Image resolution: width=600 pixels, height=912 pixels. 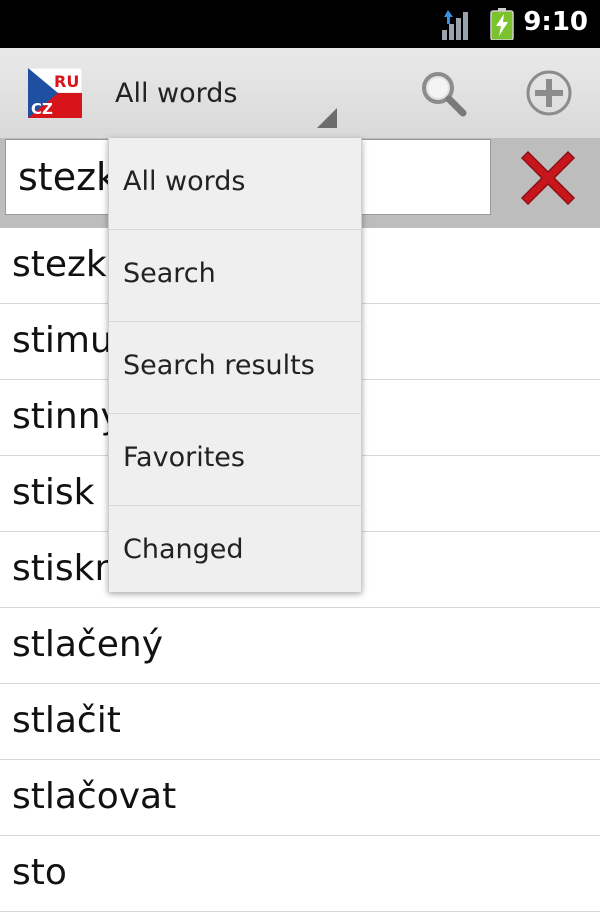 I want to click on list-item-label: stlačený, so click(x=87, y=644).